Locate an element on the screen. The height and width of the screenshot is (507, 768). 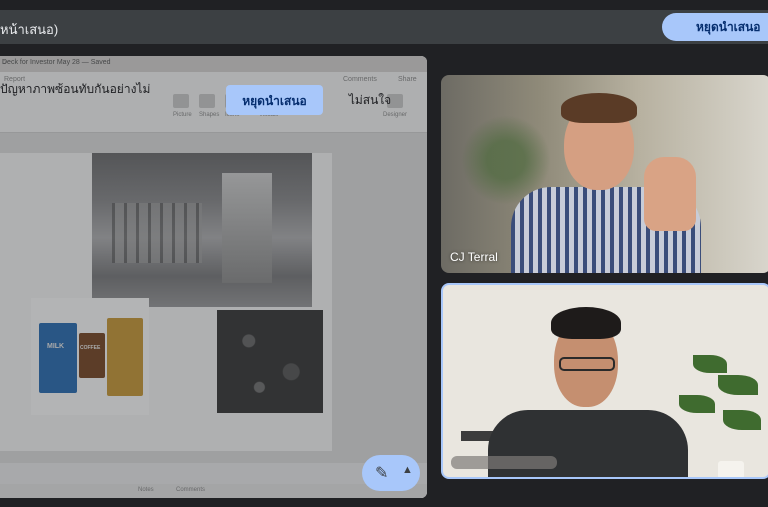
presenting-banner: หน้าเสนอ) หยุดนำเสนอ is located at coordinates (384, 27).